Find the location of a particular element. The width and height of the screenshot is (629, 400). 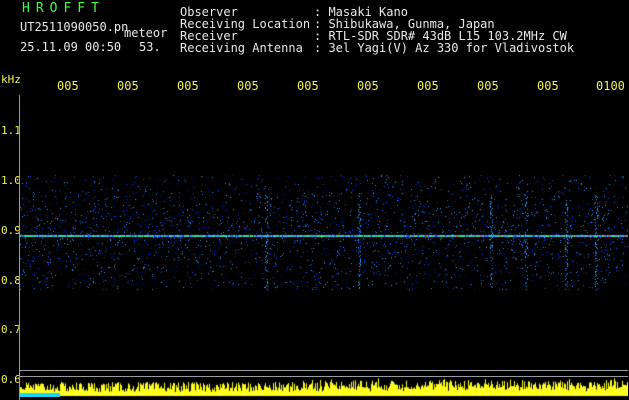

hrofft-title: HROFFT is located at coordinates (63, 8).